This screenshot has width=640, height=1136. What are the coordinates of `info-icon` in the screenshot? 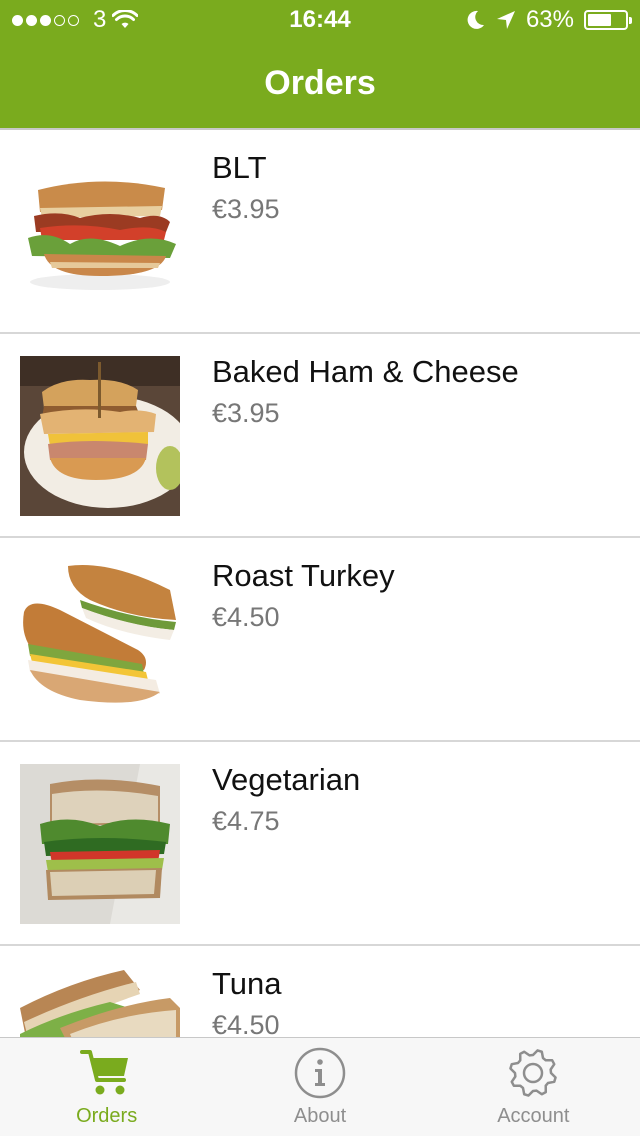 It's located at (320, 1073).